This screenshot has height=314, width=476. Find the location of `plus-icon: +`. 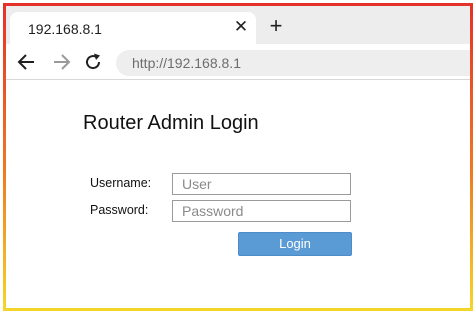

plus-icon: + is located at coordinates (276, 26).